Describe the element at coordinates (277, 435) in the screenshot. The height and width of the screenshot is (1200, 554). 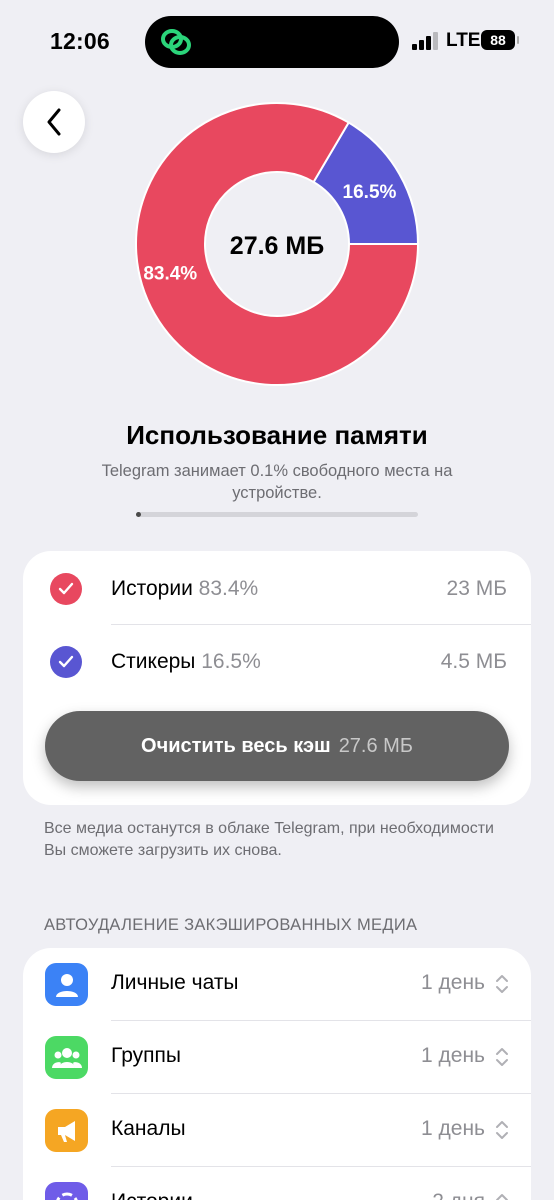
I see `page-title: Использование памяти` at that location.